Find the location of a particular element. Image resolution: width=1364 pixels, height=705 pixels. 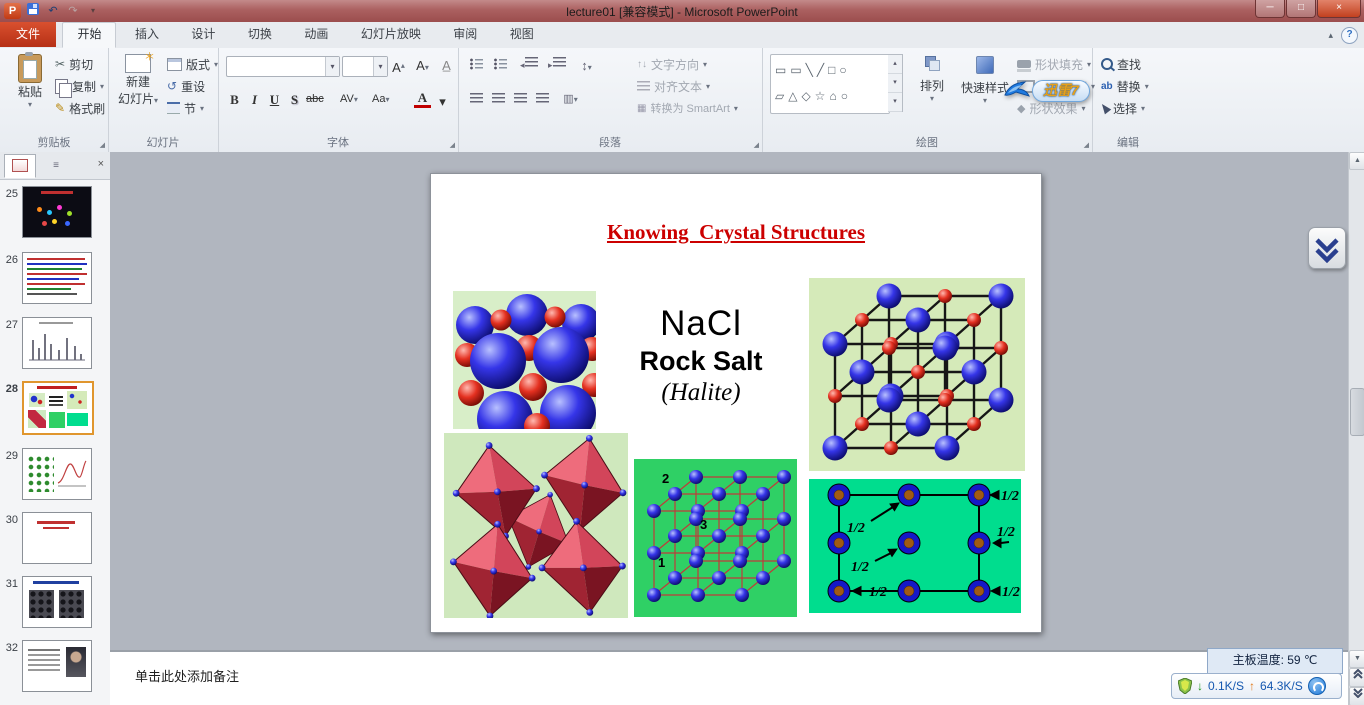

bullets-button is located at coordinates (476, 65).